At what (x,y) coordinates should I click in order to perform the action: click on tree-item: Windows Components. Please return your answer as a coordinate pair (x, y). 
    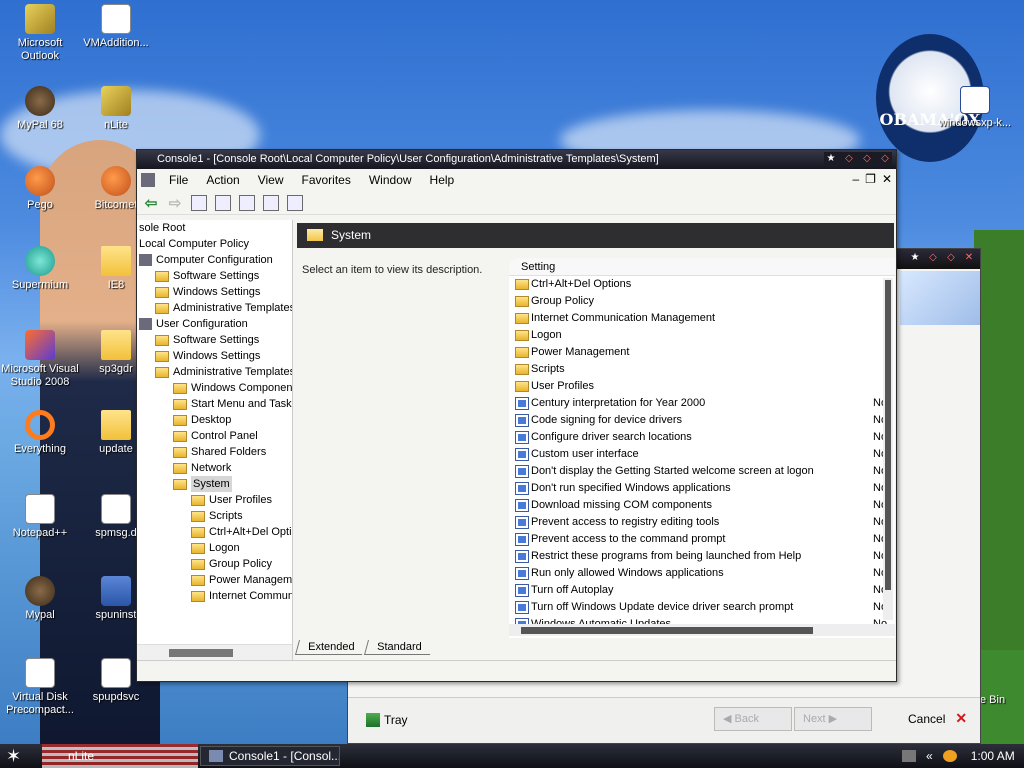
    Looking at the image, I should click on (214, 388).